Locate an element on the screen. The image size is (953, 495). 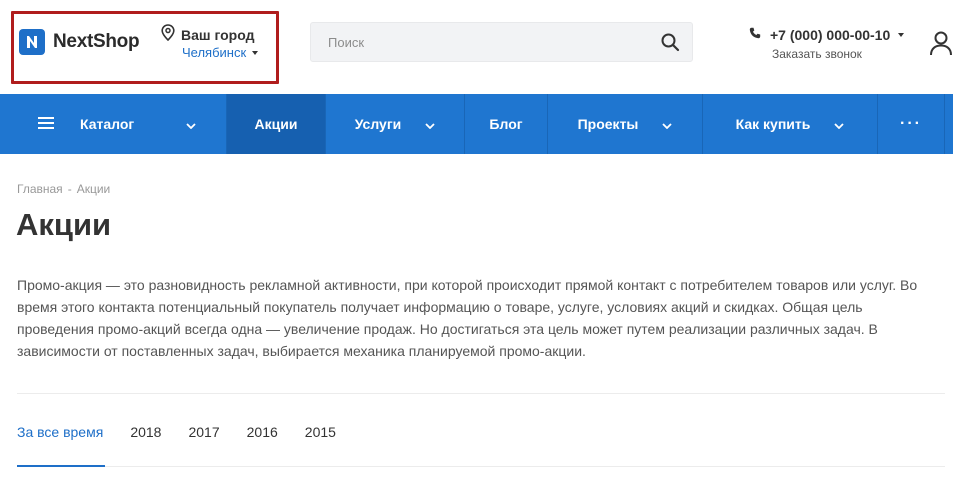
nav-label: Блог is located at coordinates (506, 124).